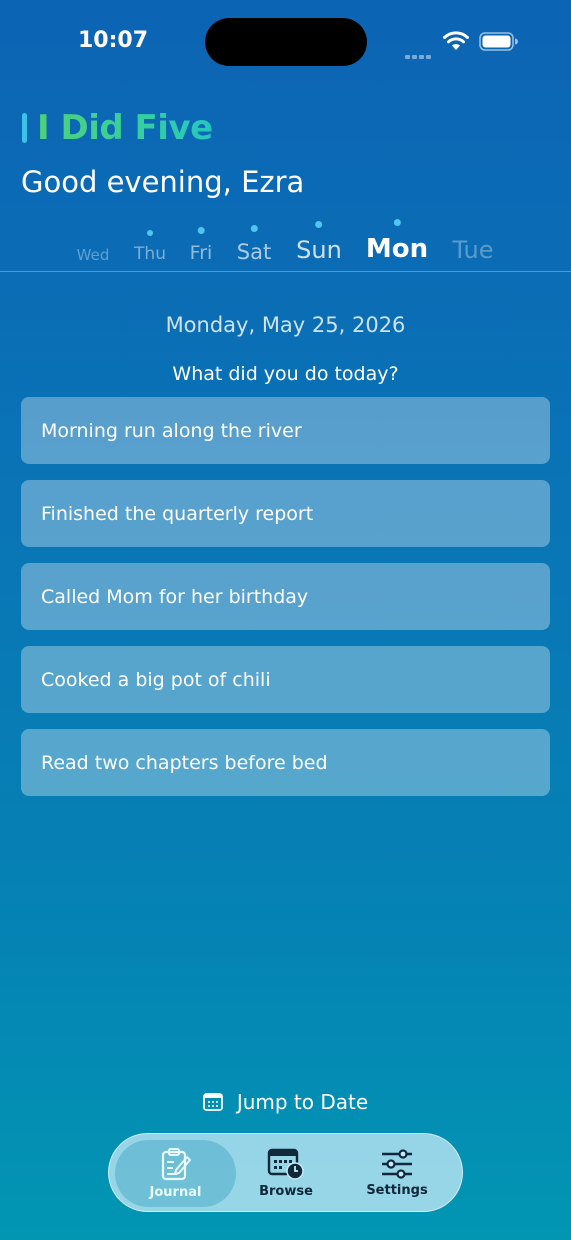  I want to click on entry-prompt: What did you do today?, so click(285, 374).